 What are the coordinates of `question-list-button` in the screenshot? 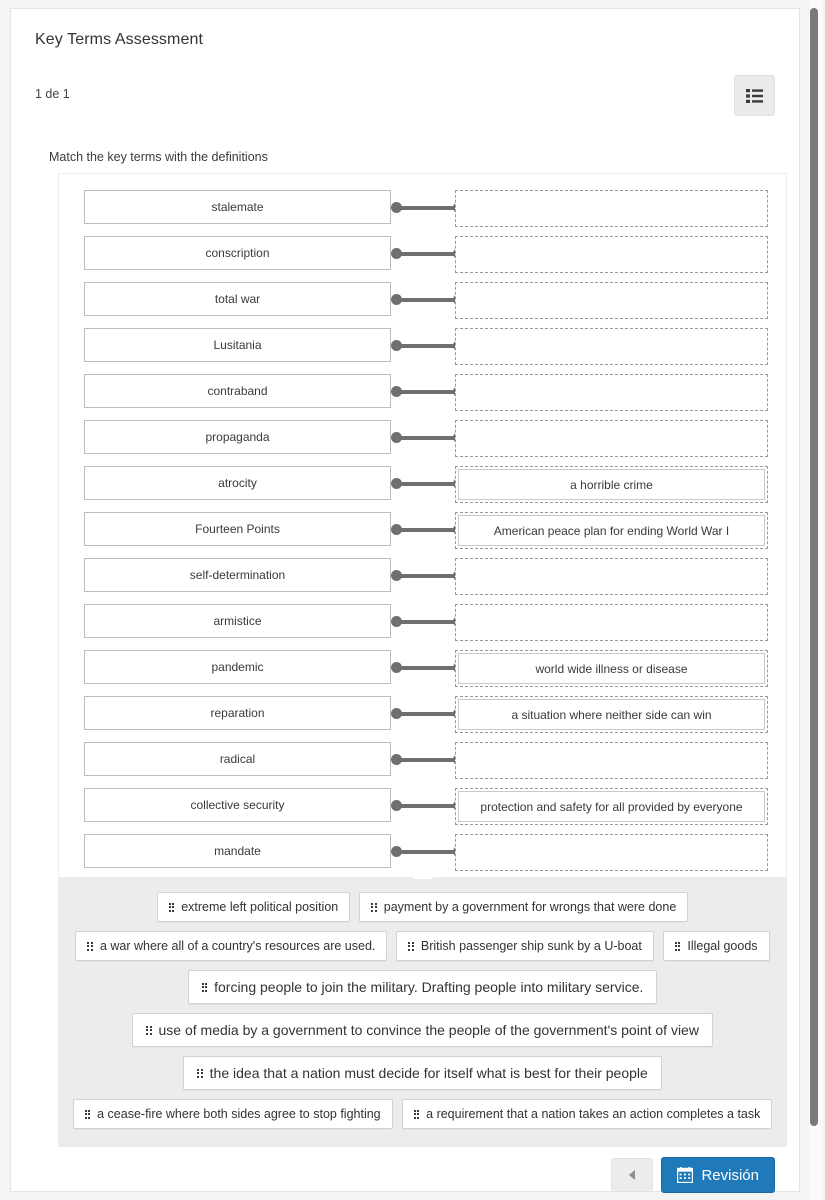 It's located at (754, 95).